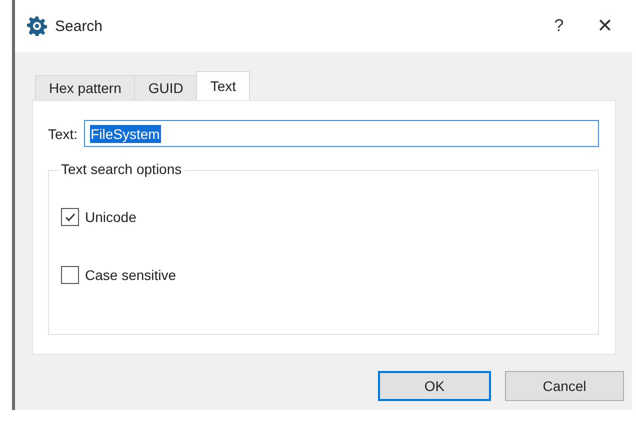  Describe the element at coordinates (85, 87) in the screenshot. I see `tab: Hex pattern` at that location.